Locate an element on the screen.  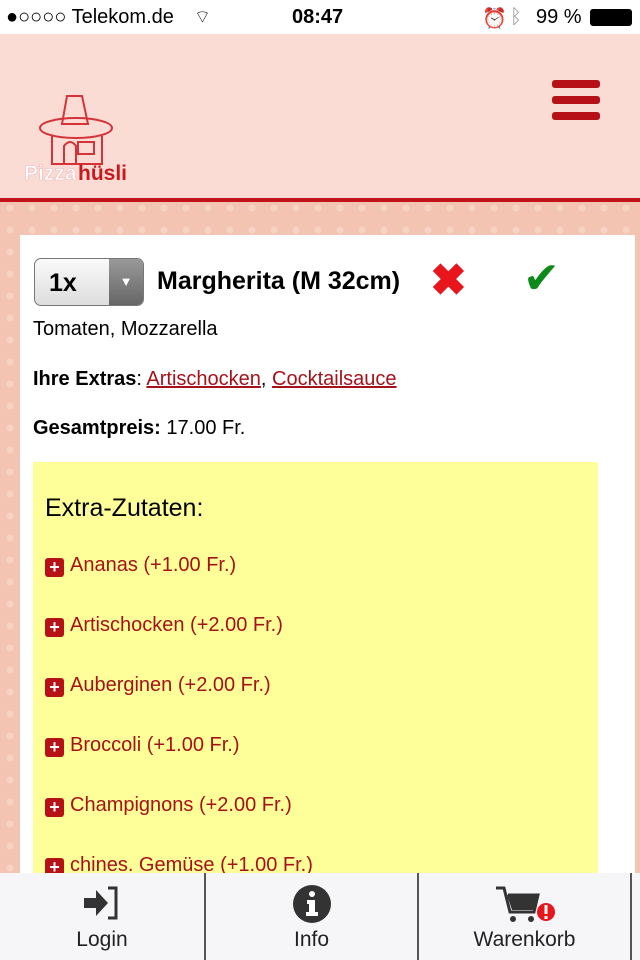
cart-icon is located at coordinates (524, 900).